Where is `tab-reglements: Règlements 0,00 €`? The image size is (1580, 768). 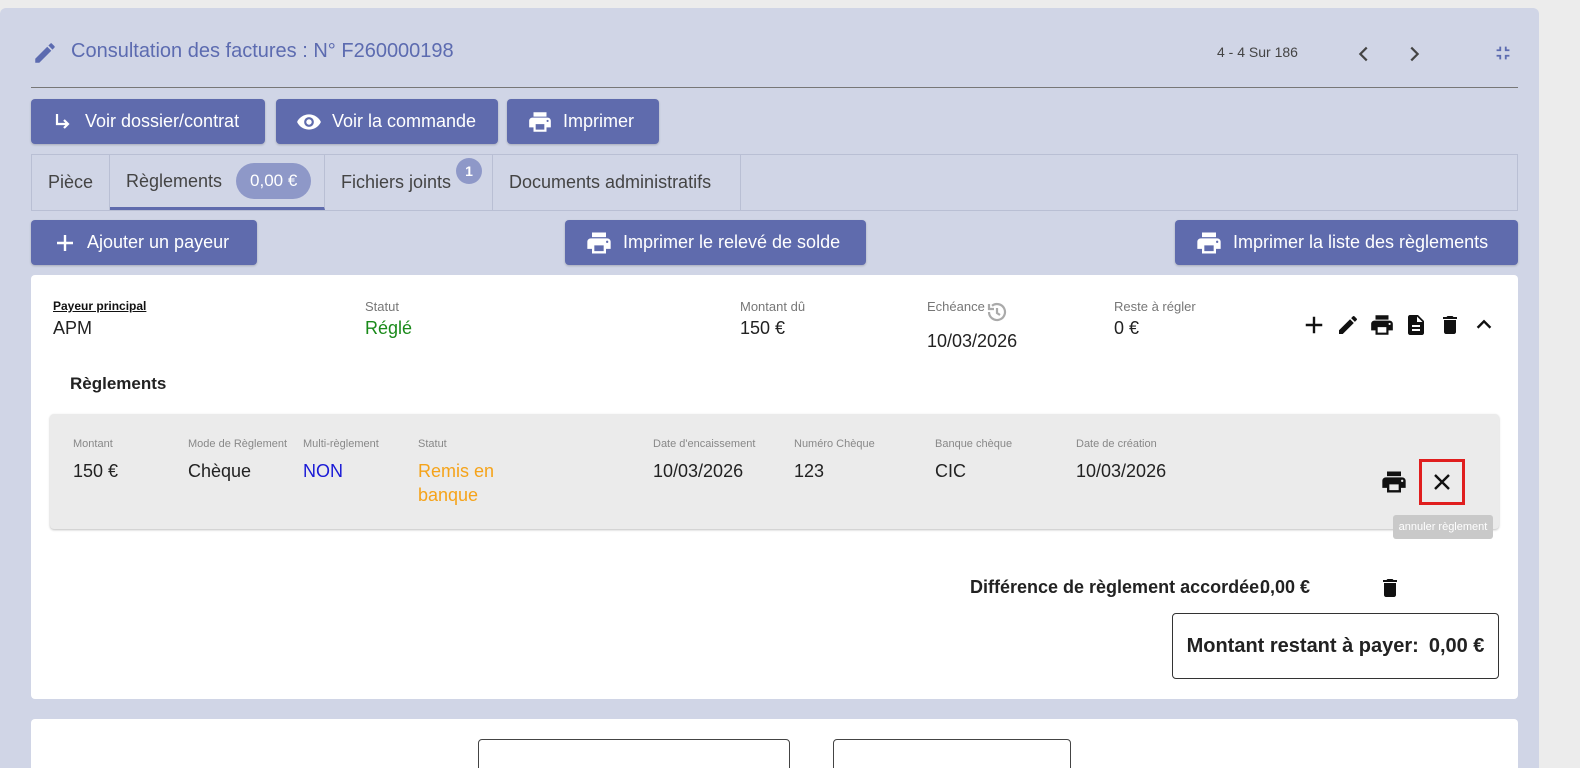 tab-reglements: Règlements 0,00 € is located at coordinates (217, 182).